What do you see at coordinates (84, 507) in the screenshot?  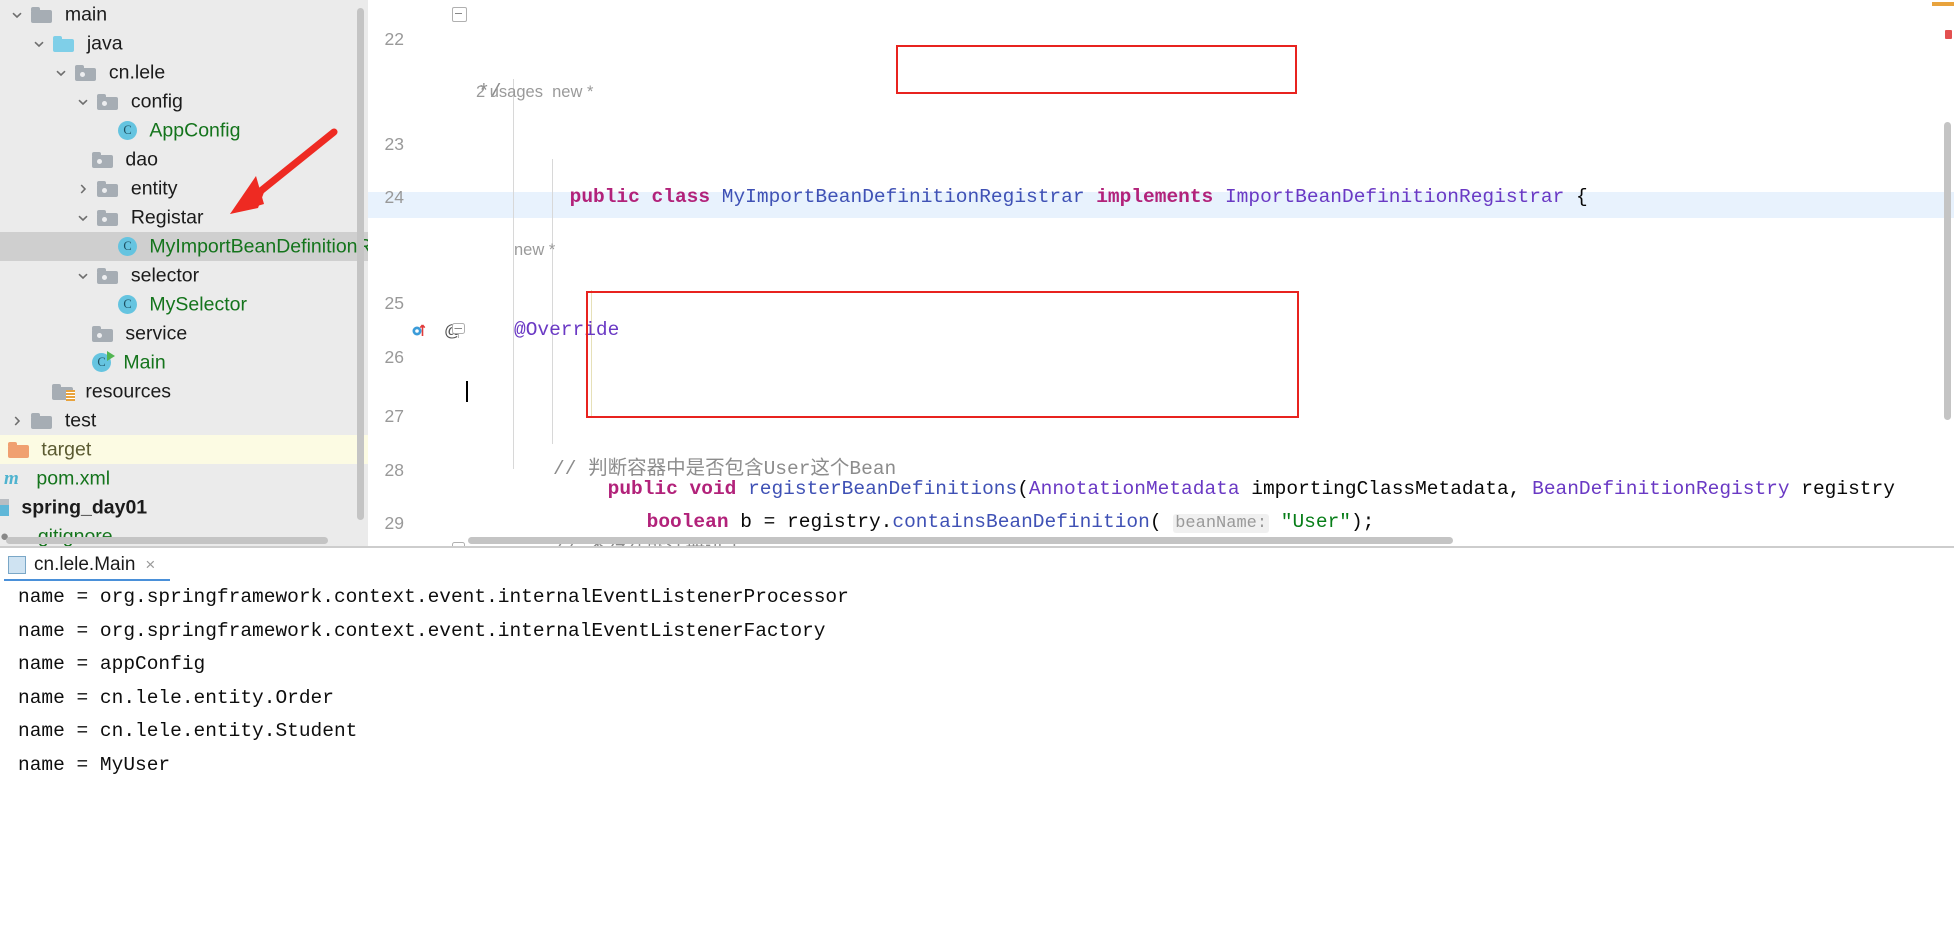 I see `tree-label: spring_day01` at bounding box center [84, 507].